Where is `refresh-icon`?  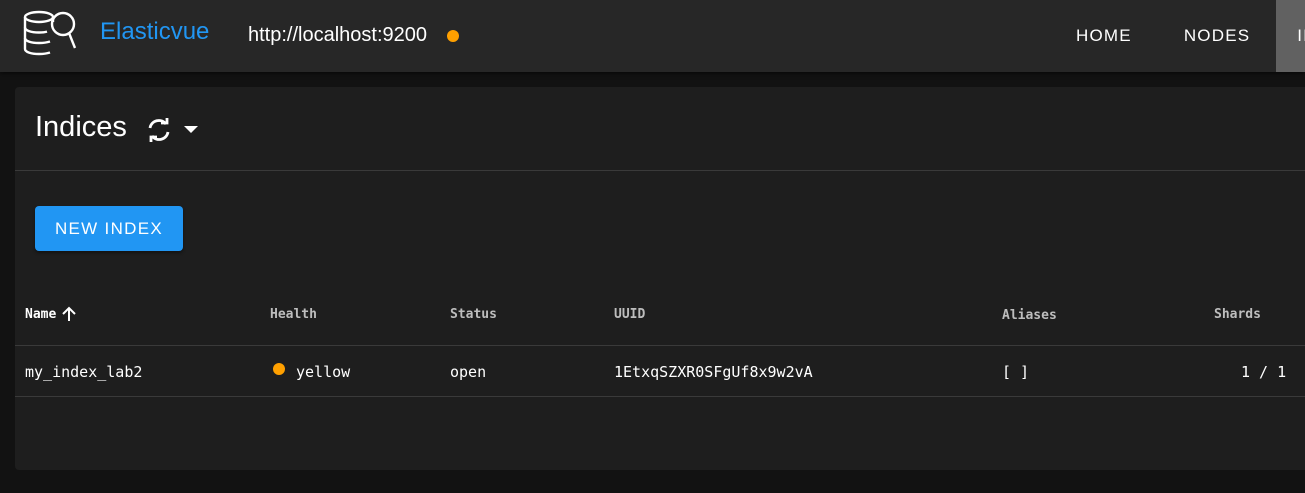
refresh-icon is located at coordinates (159, 130).